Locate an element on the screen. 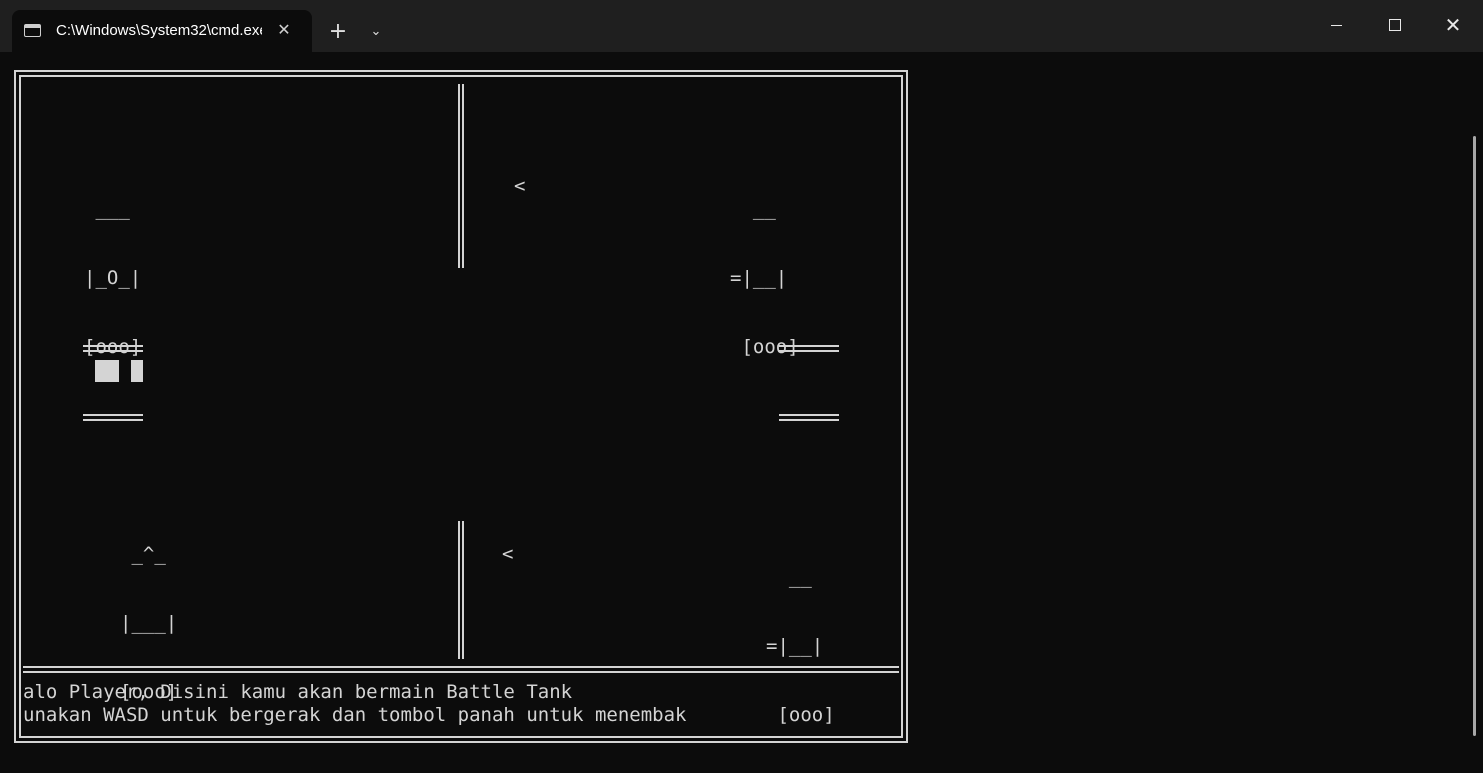 Image resolution: width=1483 pixels, height=773 pixels. player-tank-line: [ooo] is located at coordinates (113, 347).